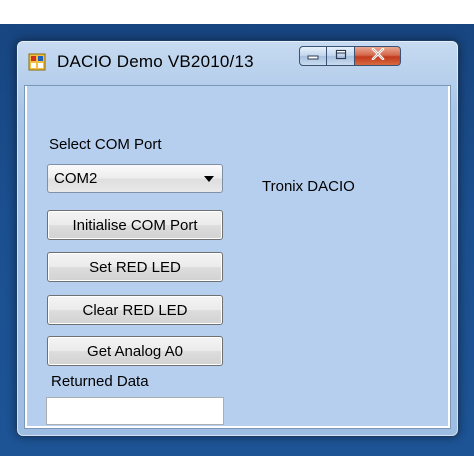 The image size is (474, 474). I want to click on maximize-icon, so click(341, 56).